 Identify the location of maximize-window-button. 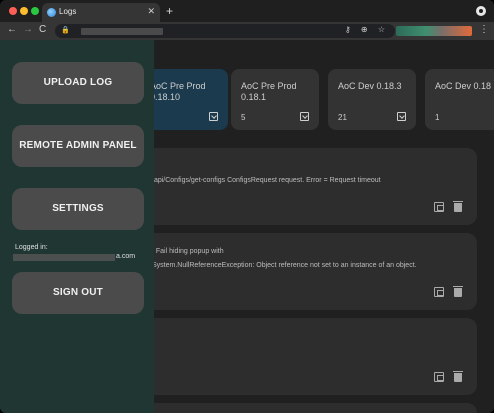
(35, 11).